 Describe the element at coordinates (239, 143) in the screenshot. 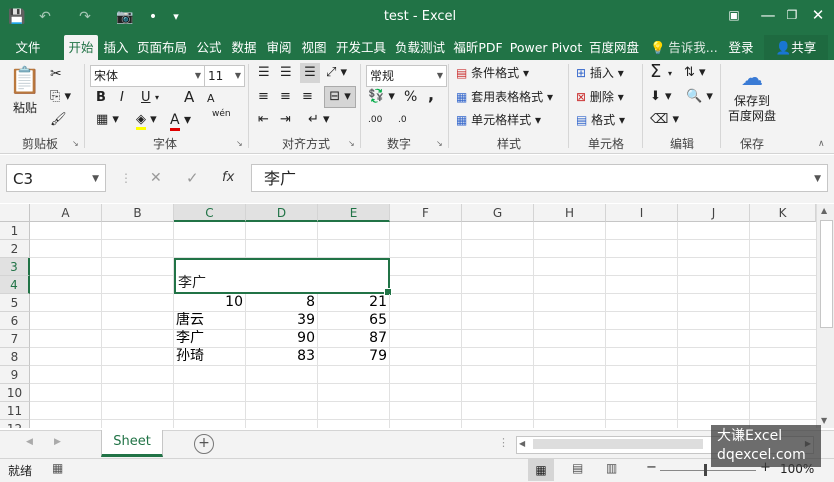

I see `font-launcher-icon: ↘` at that location.